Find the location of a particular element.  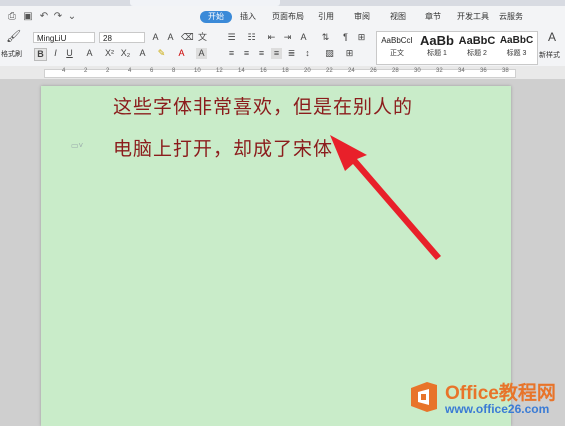

office-logo-icon is located at coordinates (424, 397).